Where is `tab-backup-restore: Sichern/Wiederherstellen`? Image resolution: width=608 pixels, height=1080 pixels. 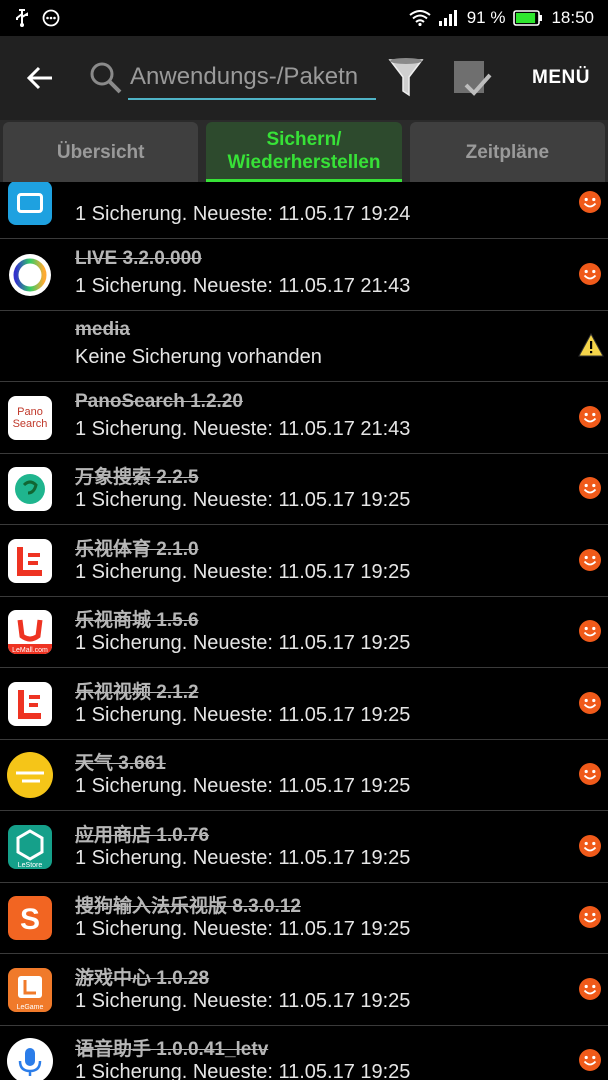
tab-backup-restore: Sichern/Wiederherstellen is located at coordinates (304, 152).